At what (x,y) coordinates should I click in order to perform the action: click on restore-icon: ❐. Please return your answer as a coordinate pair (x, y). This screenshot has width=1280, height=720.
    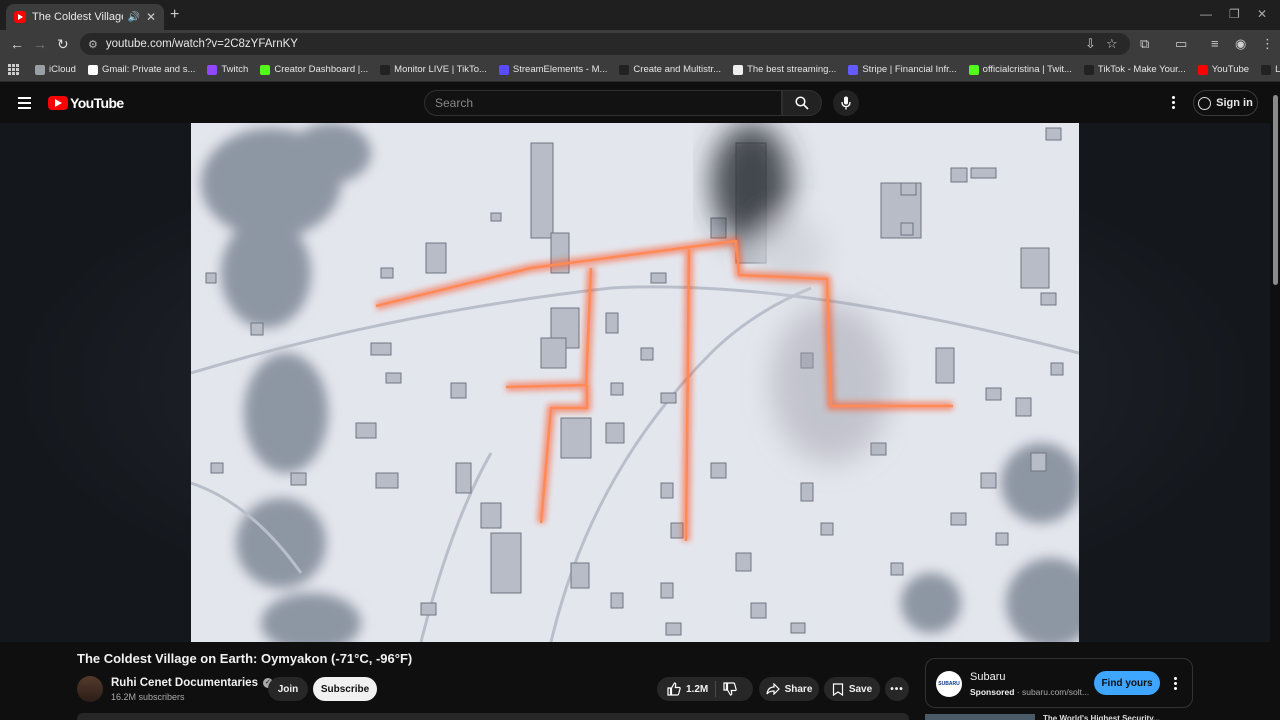
    Looking at the image, I should click on (1234, 14).